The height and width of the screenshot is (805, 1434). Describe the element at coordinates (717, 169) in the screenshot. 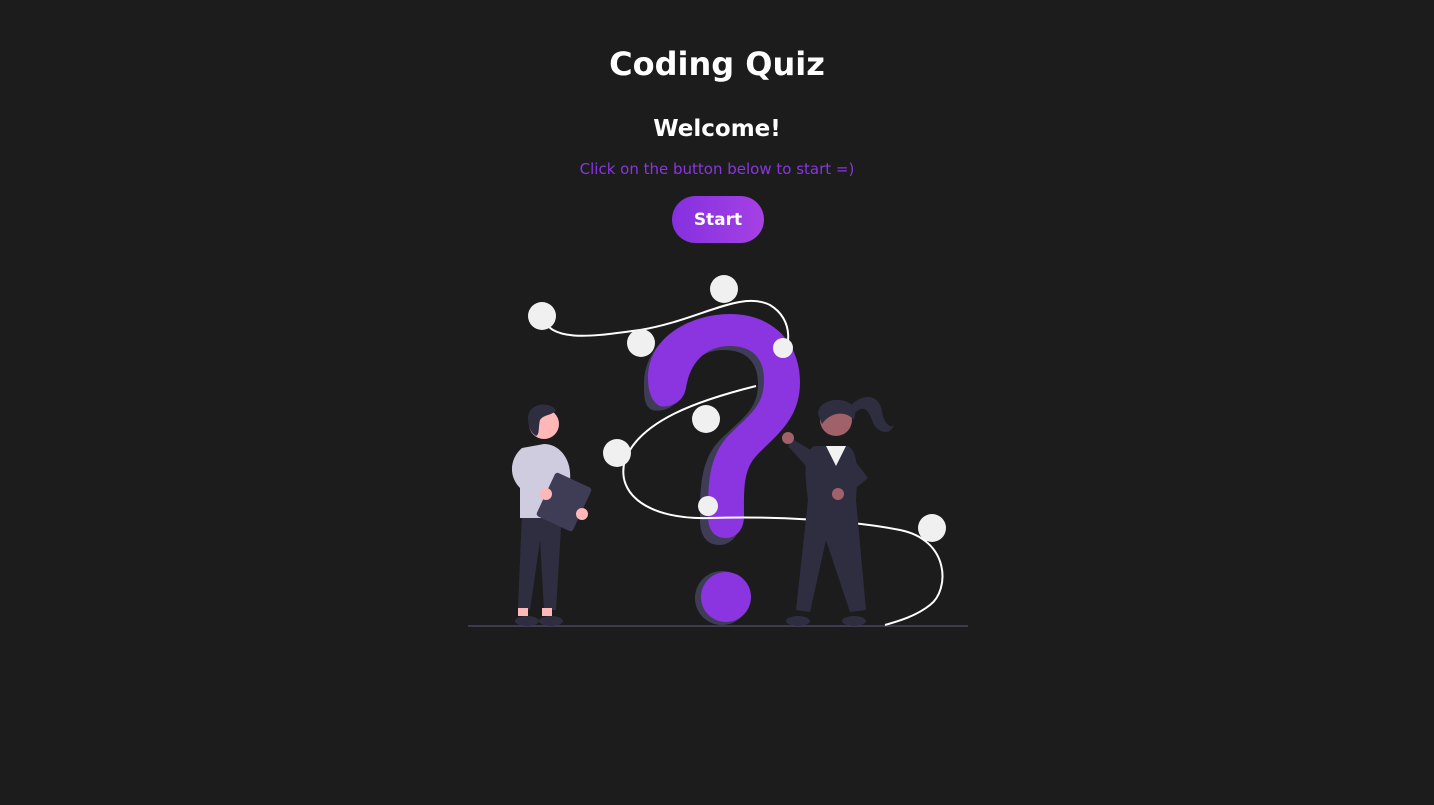

I see `start-instruction: Click on the button below to start =)` at that location.